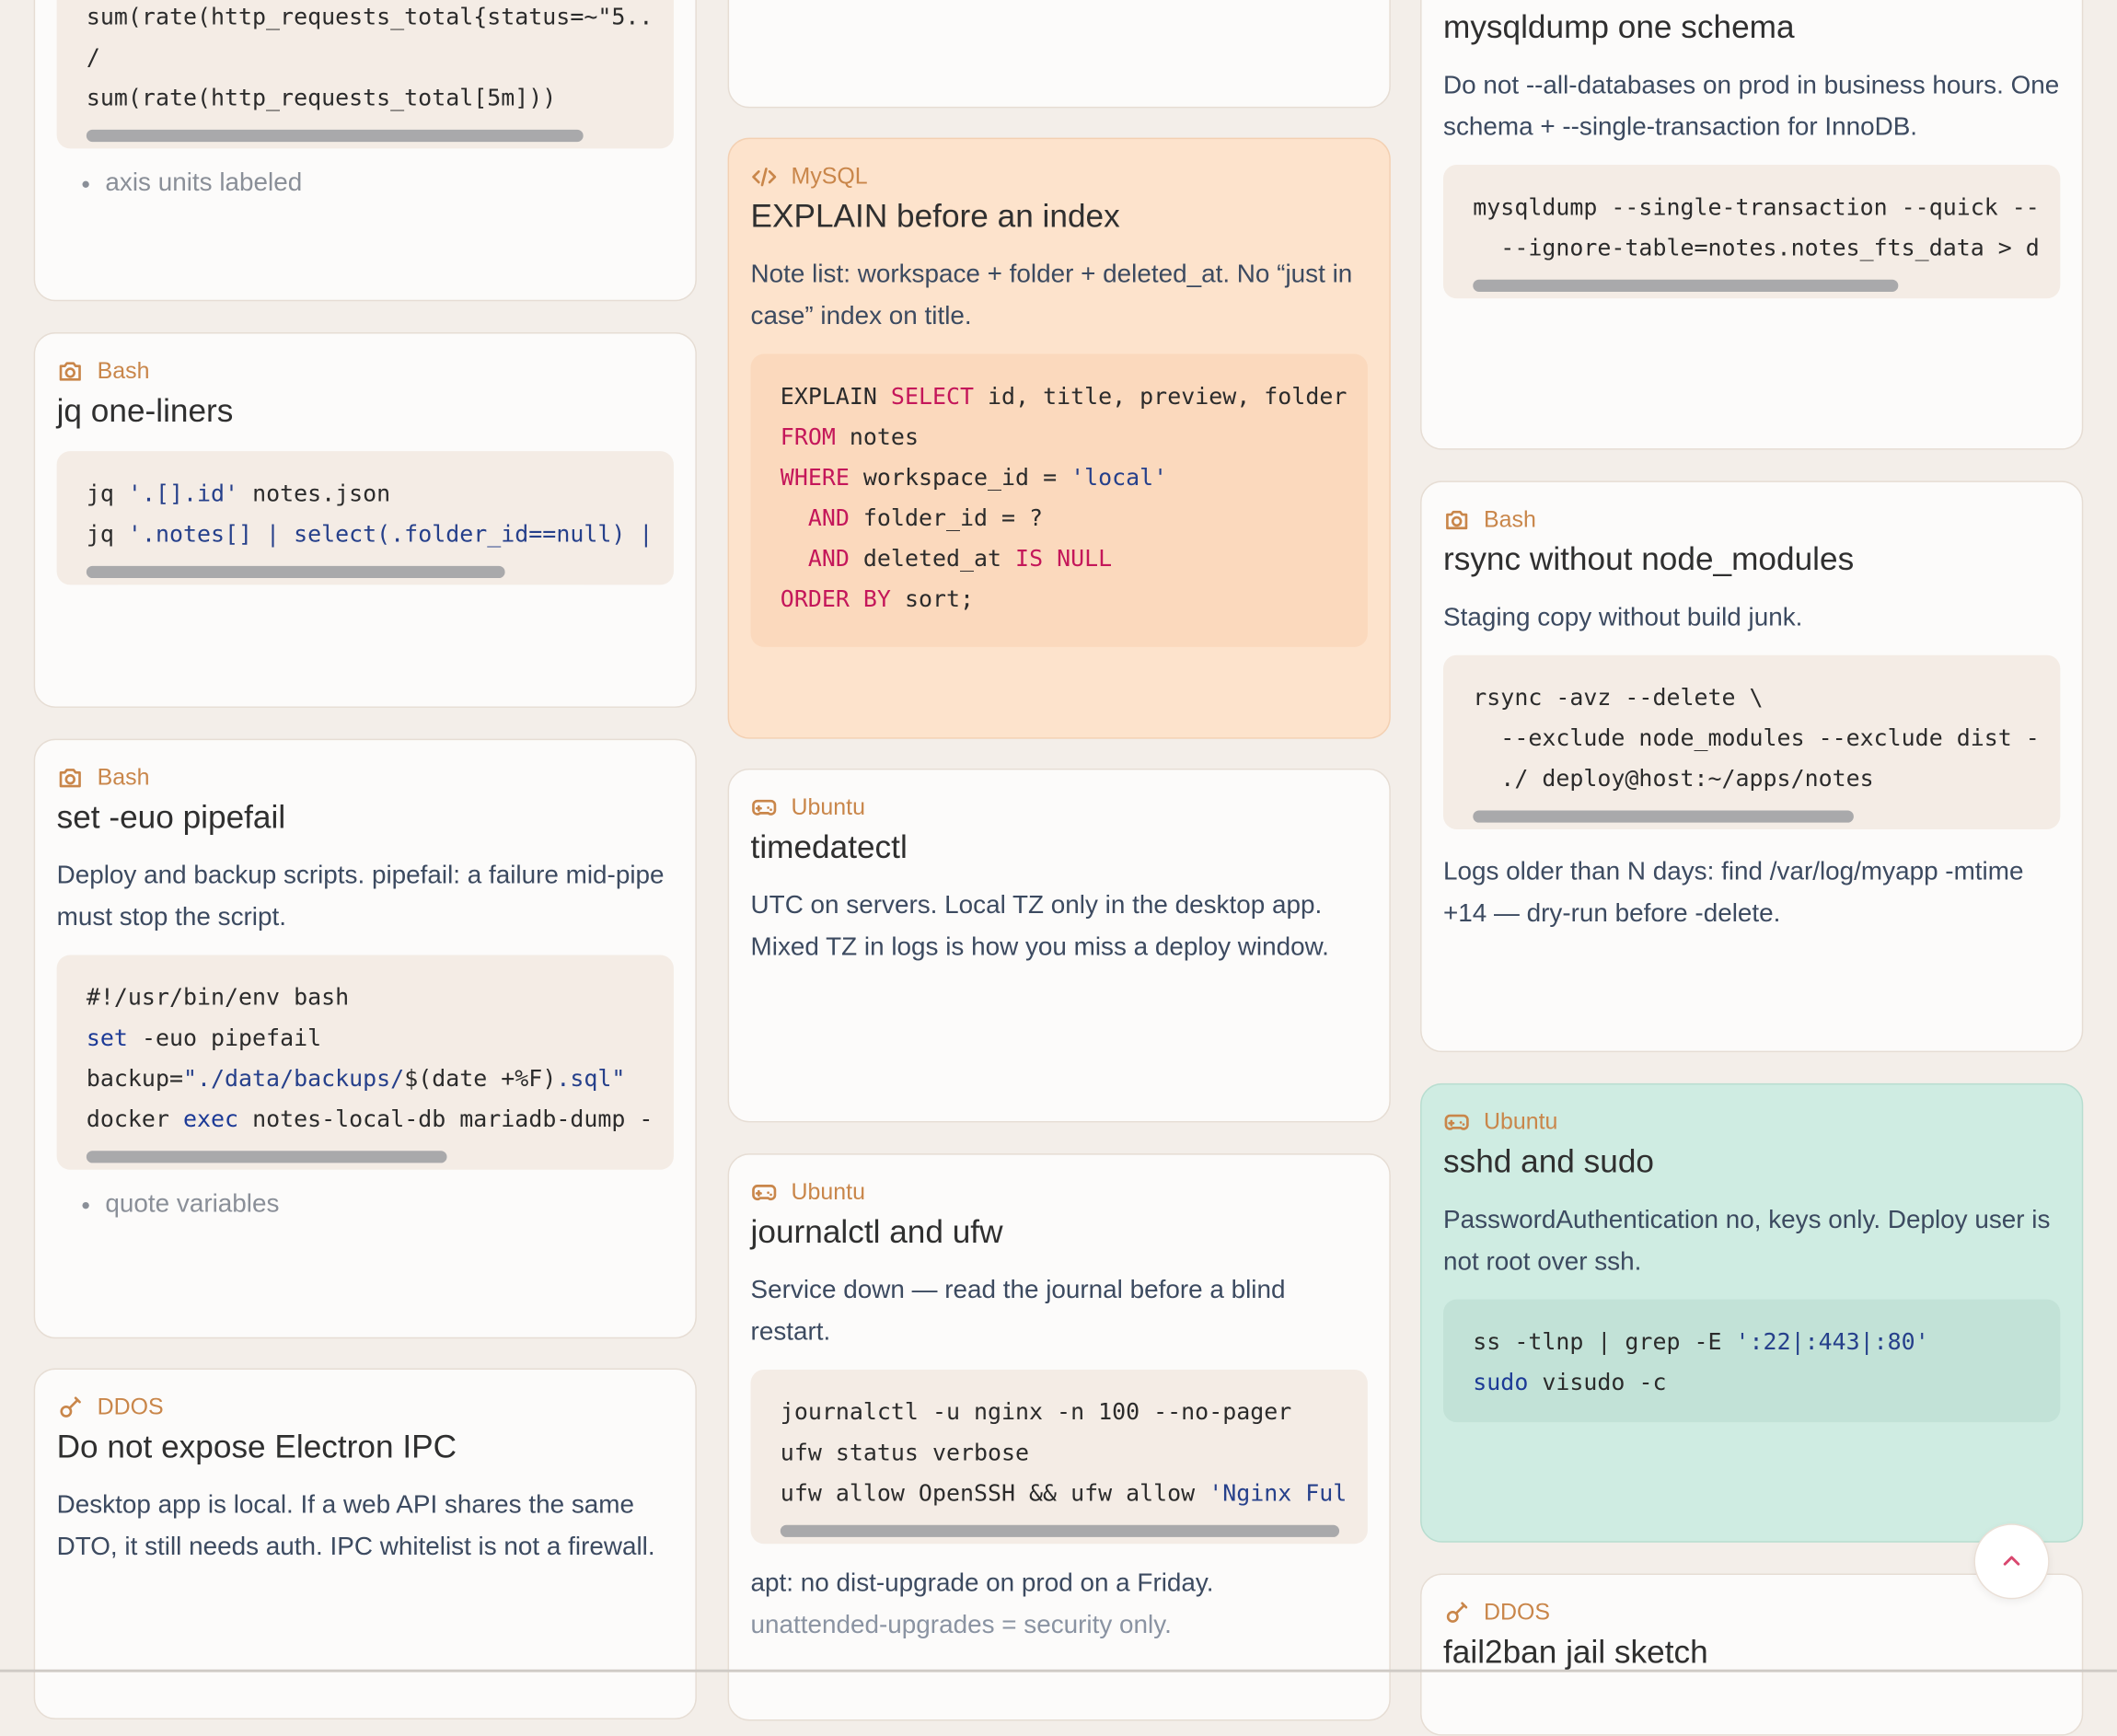  Describe the element at coordinates (218, 998) in the screenshot. I see `code-line: #!/usr/bin/env bash` at that location.